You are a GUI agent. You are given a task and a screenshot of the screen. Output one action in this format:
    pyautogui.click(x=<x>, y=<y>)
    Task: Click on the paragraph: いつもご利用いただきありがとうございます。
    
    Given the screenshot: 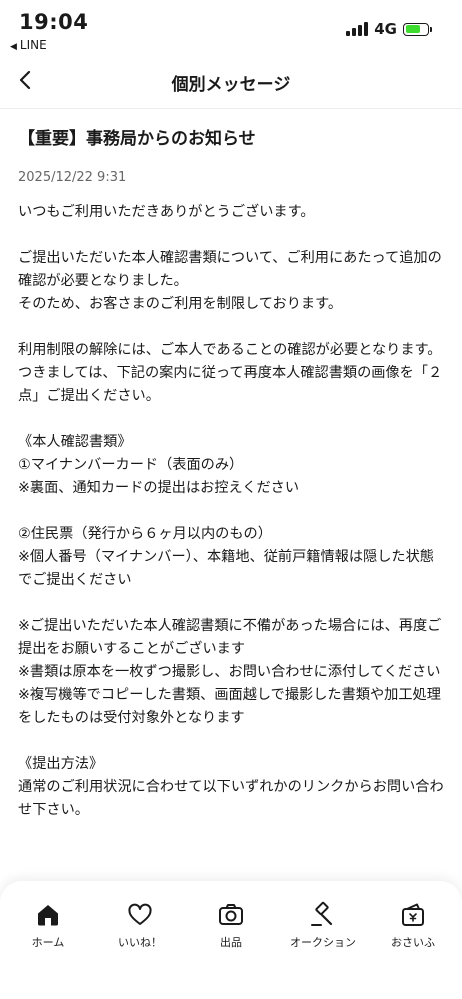 What is the action you would take?
    pyautogui.click(x=231, y=212)
    